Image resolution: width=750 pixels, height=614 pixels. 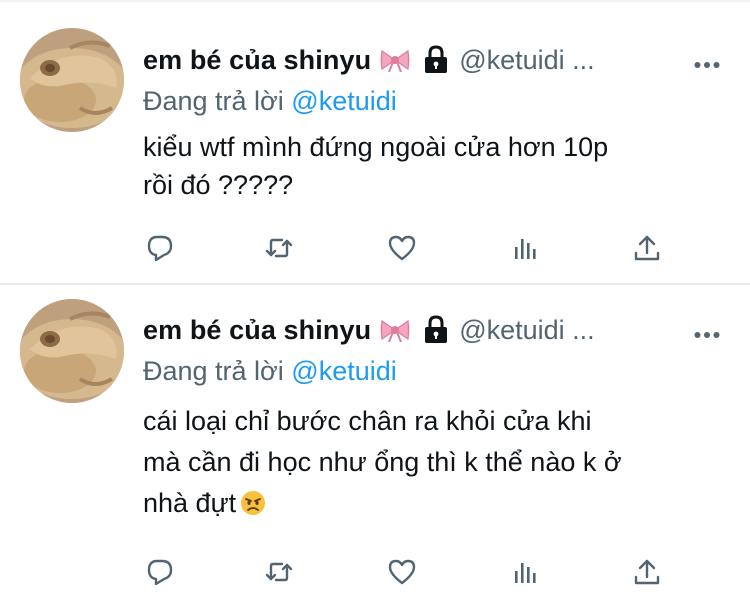 What do you see at coordinates (423, 503) in the screenshot?
I see `tweet-text-line-last: nhà đựt` at bounding box center [423, 503].